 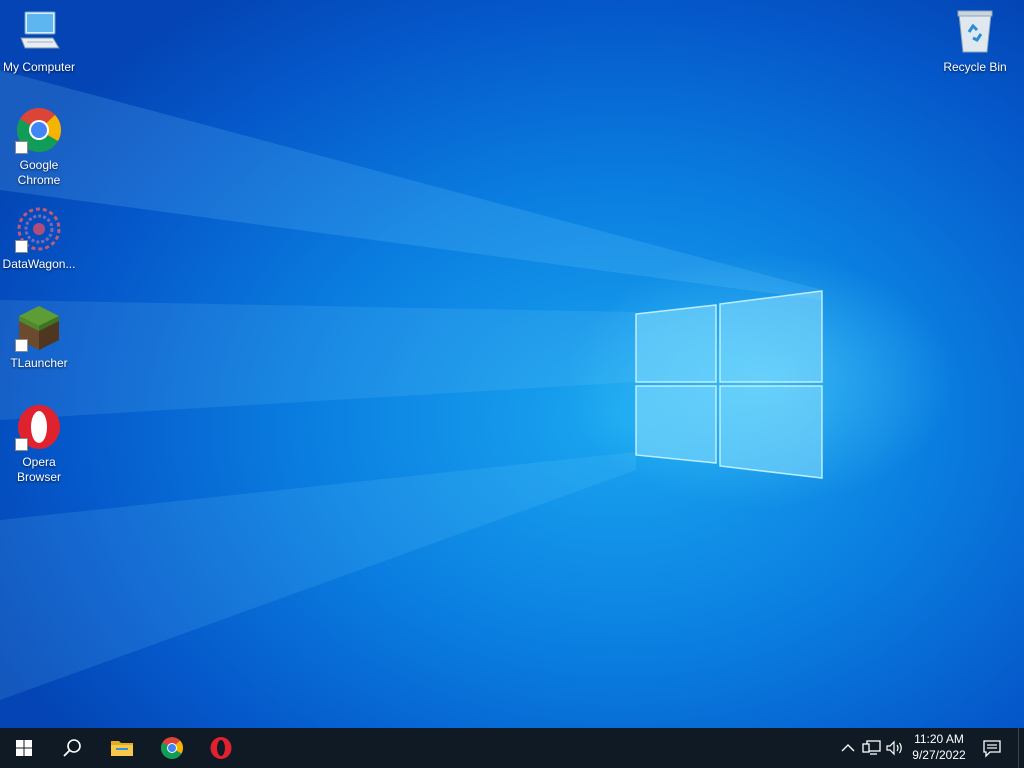 I want to click on desktop-icon-tlauncher: TLauncher, so click(x=39, y=337).